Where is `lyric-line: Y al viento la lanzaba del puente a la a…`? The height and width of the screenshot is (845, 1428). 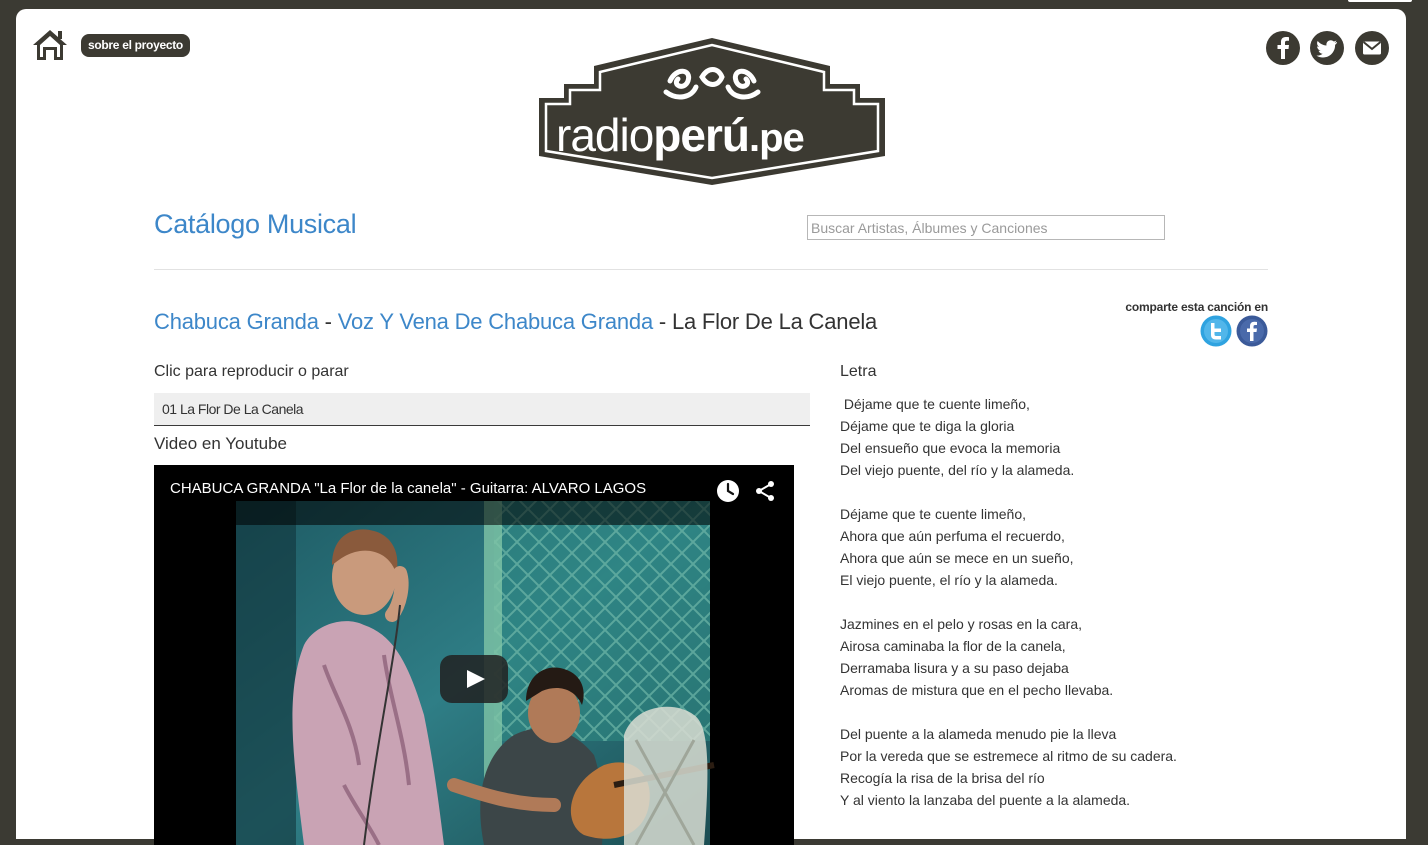
lyric-line: Y al viento la lanzaba del puente a la a… is located at coordinates (985, 800).